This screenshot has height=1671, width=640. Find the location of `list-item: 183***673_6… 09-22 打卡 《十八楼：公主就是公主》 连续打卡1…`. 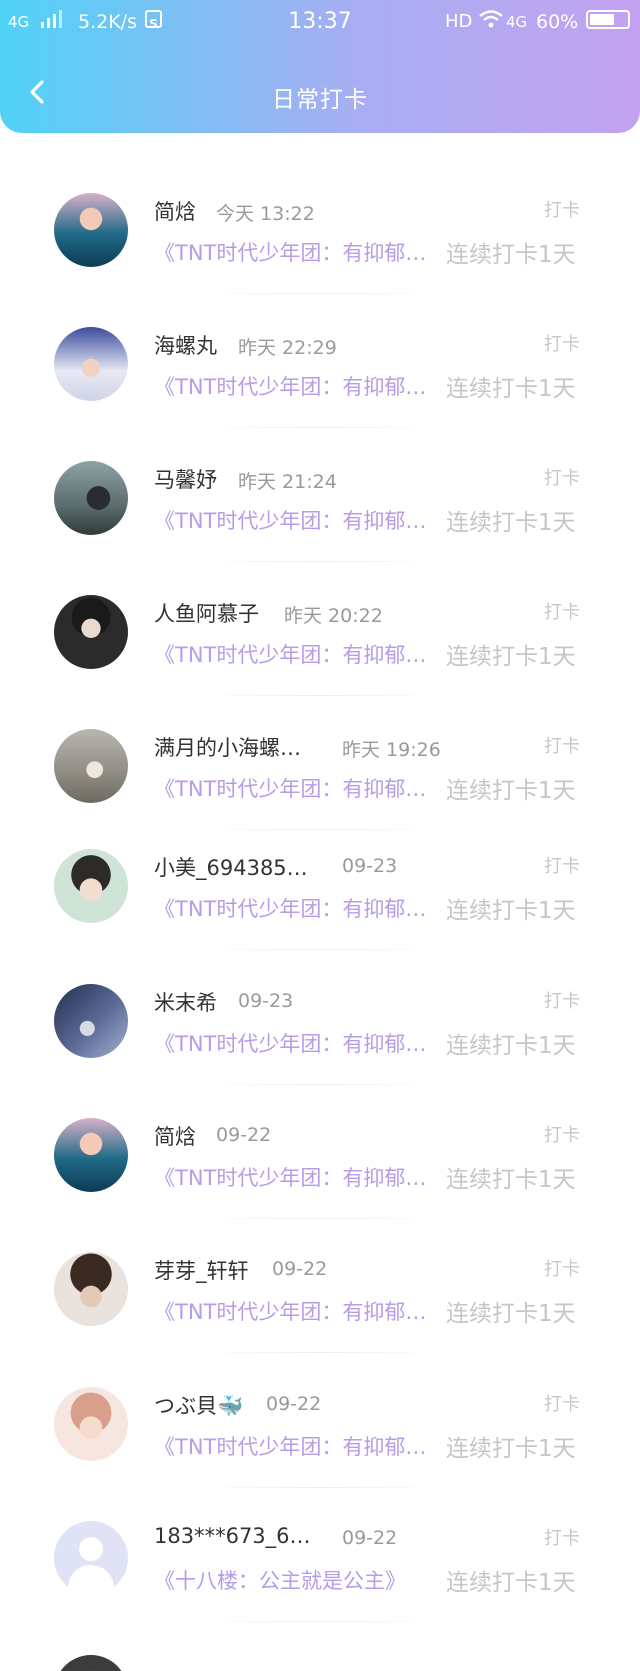

list-item: 183***673_6… 09-22 打卡 《十八楼：公主就是公主》 连续打卡1… is located at coordinates (320, 1555).